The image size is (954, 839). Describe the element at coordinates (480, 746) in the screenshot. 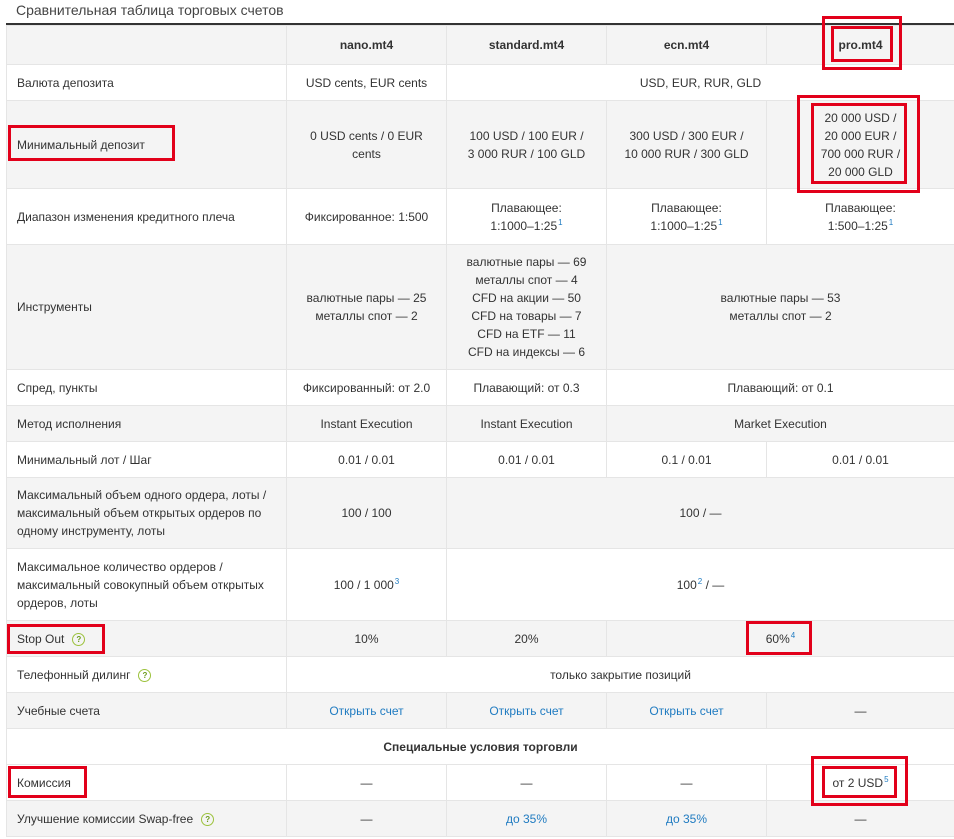

I see `section-header-row: Специальные условия торговли` at that location.